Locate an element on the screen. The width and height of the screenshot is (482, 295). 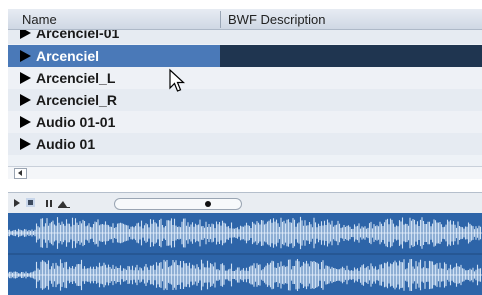
item-label: Audio 01 is located at coordinates (66, 144).